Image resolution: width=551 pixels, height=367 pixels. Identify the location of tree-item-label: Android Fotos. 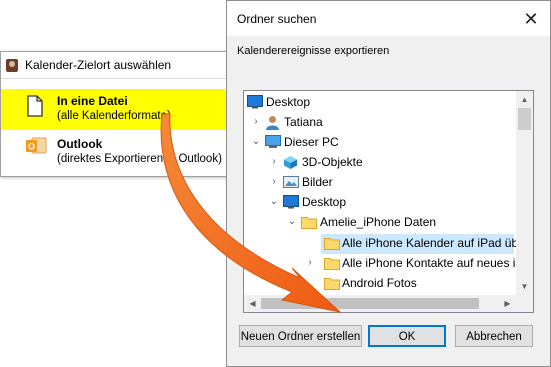
(379, 283).